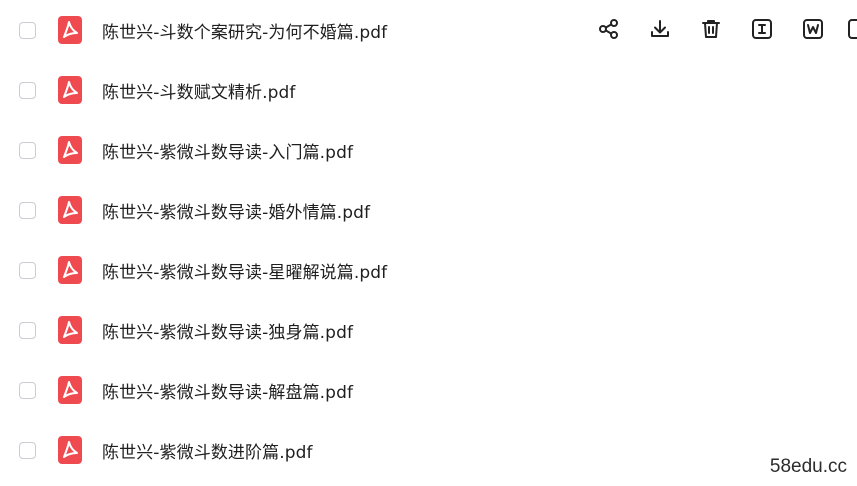 The image size is (857, 486). I want to click on download-button, so click(660, 29).